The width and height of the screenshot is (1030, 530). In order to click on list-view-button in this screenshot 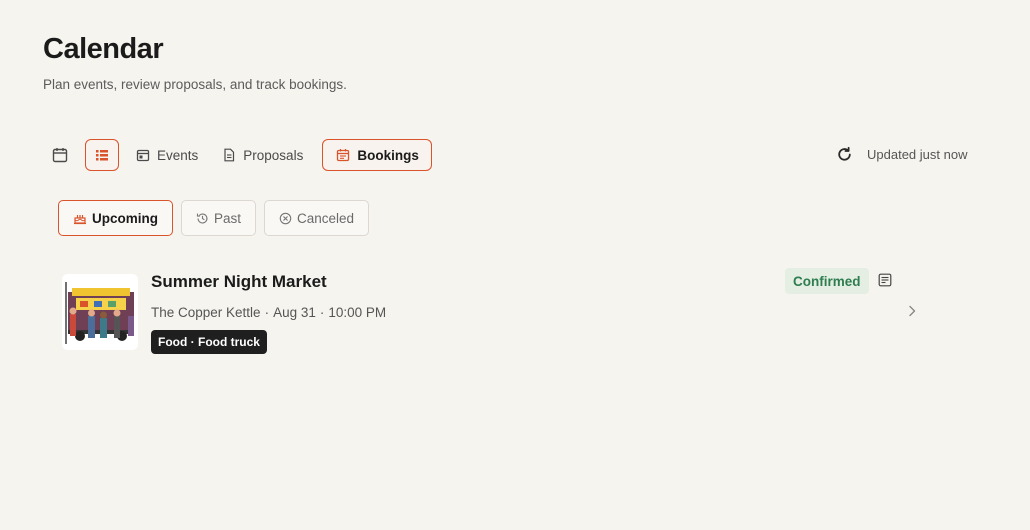, I will do `click(102, 155)`.